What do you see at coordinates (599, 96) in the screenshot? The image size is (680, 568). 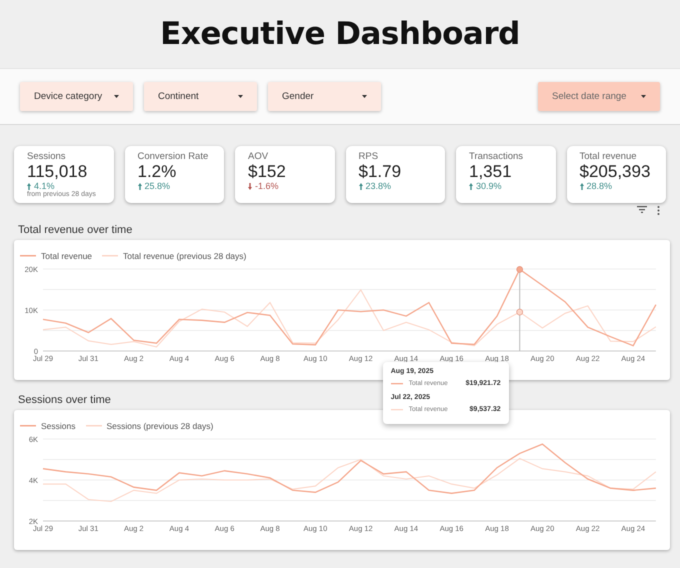 I see `date-range-dropdown: Select date range` at bounding box center [599, 96].